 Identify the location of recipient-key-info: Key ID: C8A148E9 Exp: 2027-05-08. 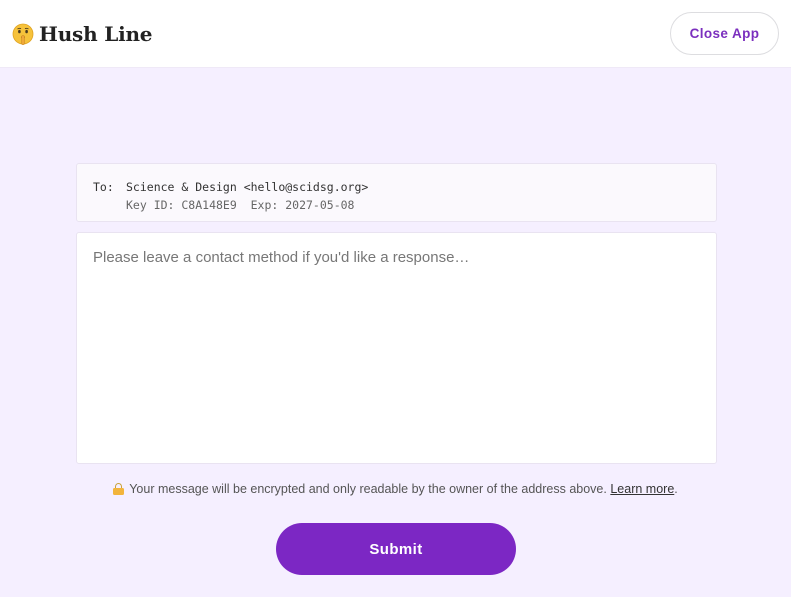
(240, 205).